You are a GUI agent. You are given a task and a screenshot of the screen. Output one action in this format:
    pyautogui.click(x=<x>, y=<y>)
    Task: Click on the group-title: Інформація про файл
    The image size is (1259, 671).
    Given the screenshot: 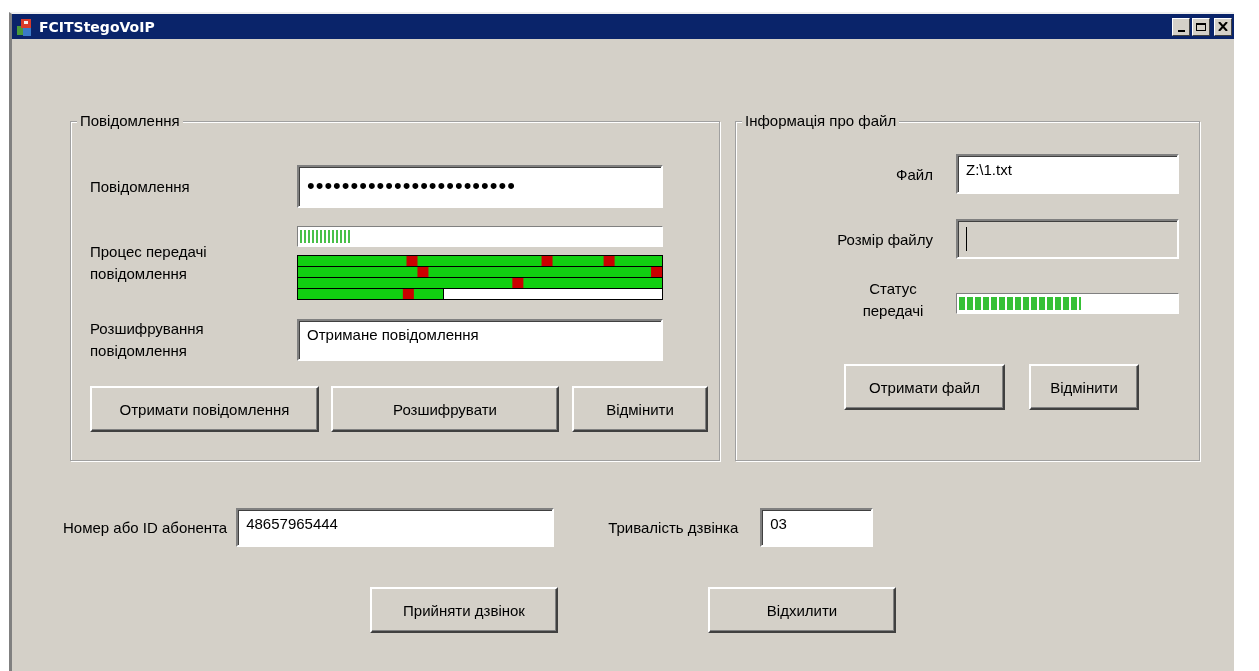 What is the action you would take?
    pyautogui.click(x=821, y=121)
    